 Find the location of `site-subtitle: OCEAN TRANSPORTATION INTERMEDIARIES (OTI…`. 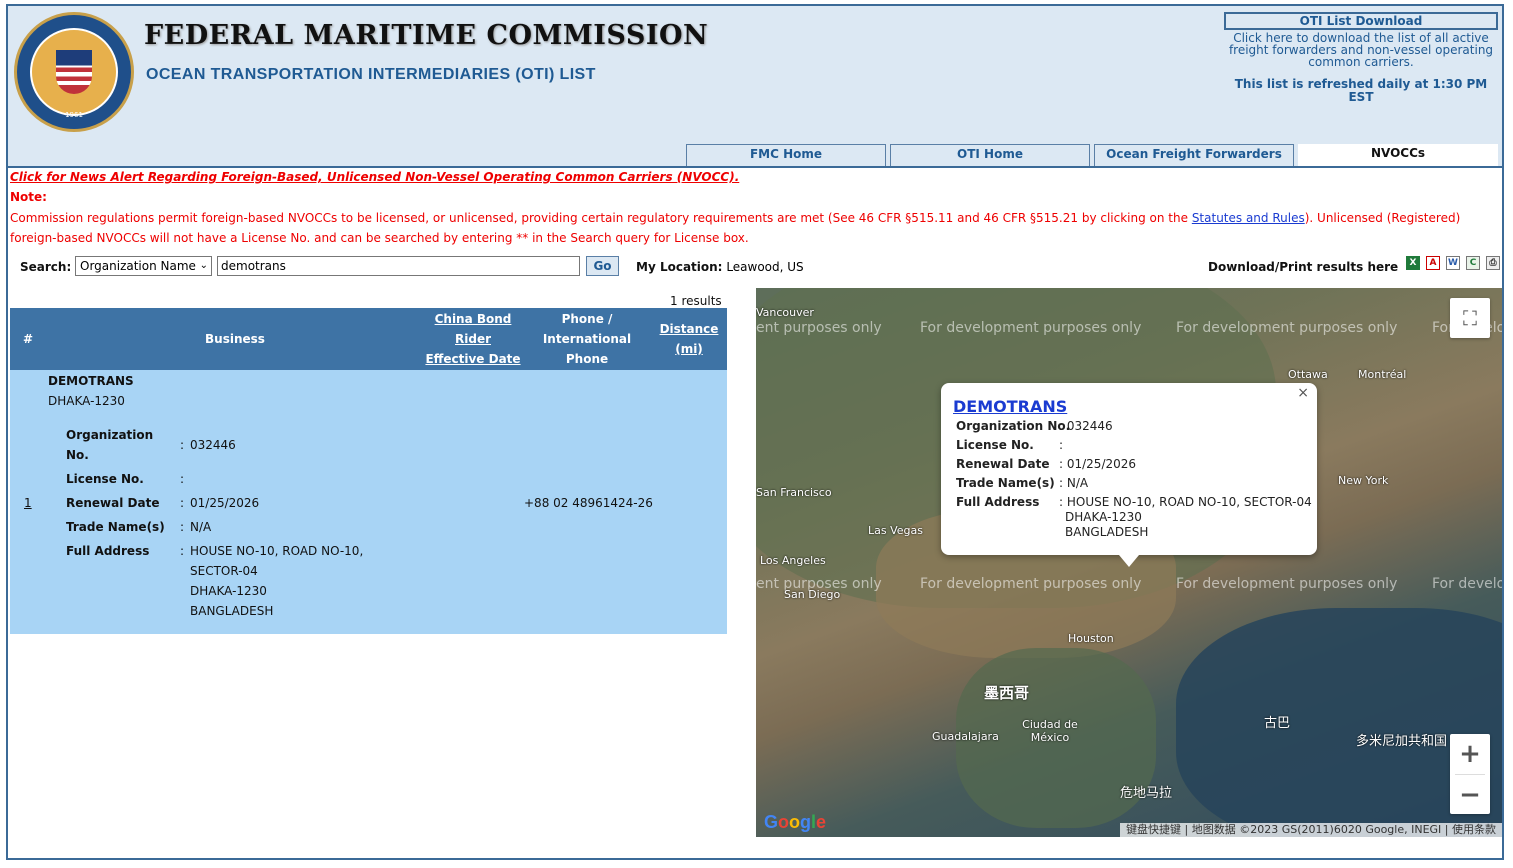

site-subtitle: OCEAN TRANSPORTATION INTERMEDIARIES (OTI… is located at coordinates (371, 74).